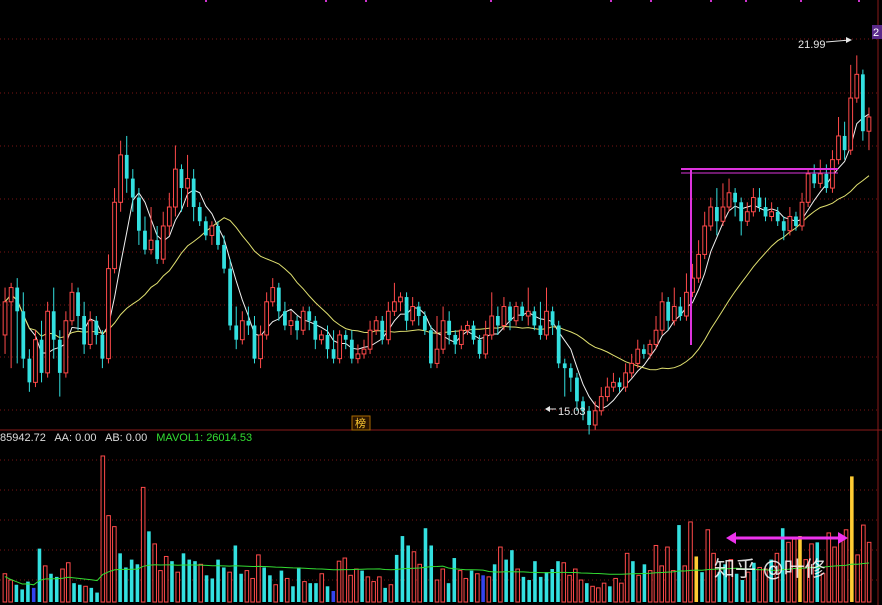  Describe the element at coordinates (812, 45) in the screenshot. I see `high-price-label: 21.99` at that location.